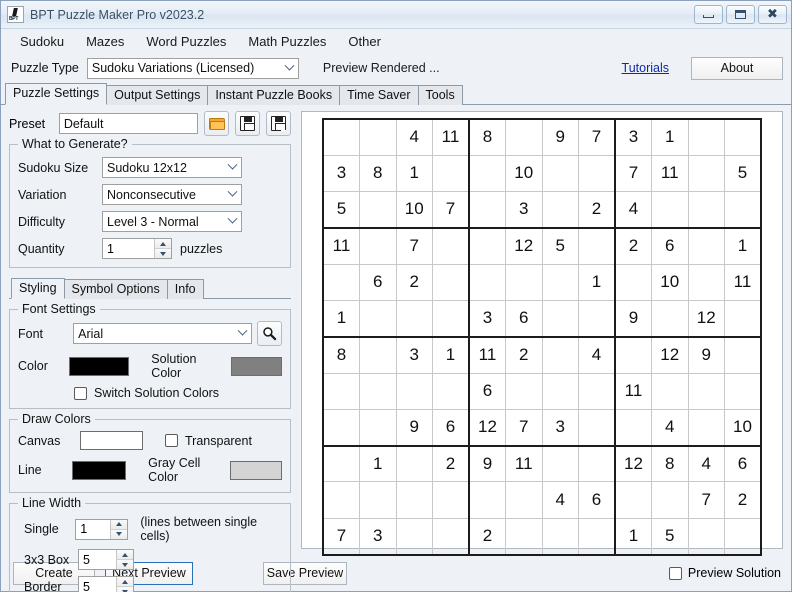  I want to click on sudoku-cell: 3, so click(378, 536).